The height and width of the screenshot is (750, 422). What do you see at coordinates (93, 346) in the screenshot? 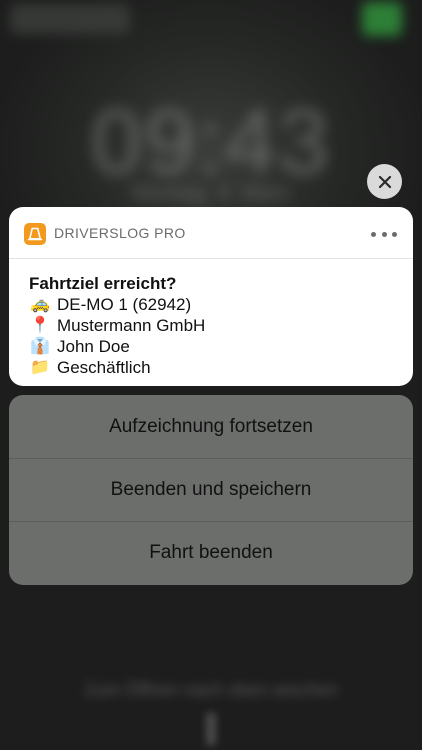
I see `driver-text: John Doe` at bounding box center [93, 346].